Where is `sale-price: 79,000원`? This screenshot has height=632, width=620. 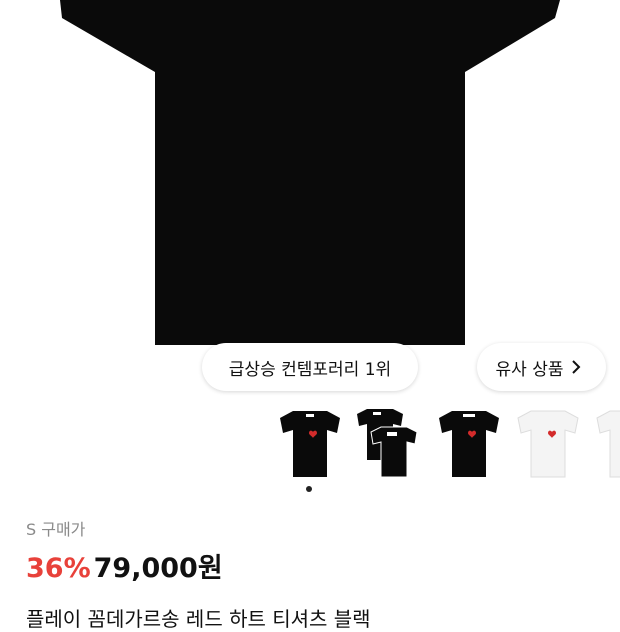
sale-price: 79,000원 is located at coordinates (158, 568).